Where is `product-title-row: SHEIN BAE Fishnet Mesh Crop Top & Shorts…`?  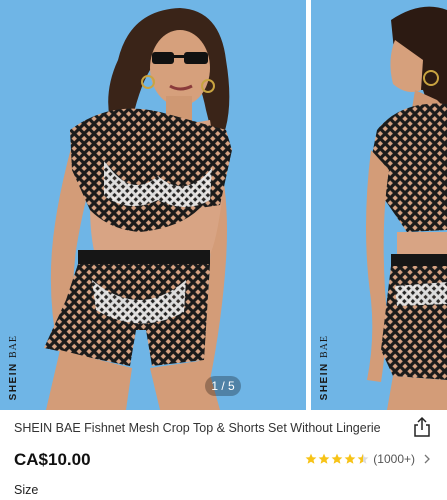 product-title-row: SHEIN BAE Fishnet Mesh Crop Top & Shorts… is located at coordinates (224, 428).